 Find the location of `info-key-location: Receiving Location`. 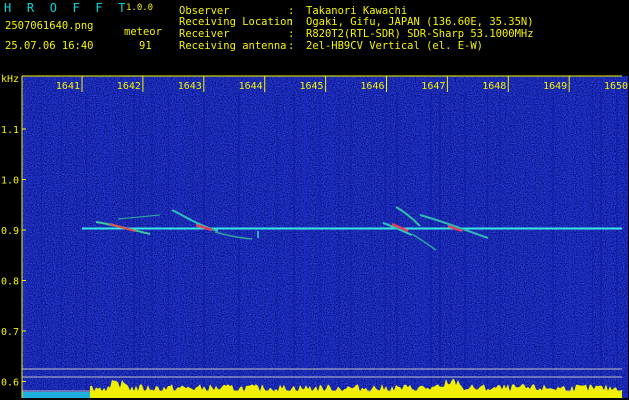

info-key-location: Receiving Location is located at coordinates (236, 22).